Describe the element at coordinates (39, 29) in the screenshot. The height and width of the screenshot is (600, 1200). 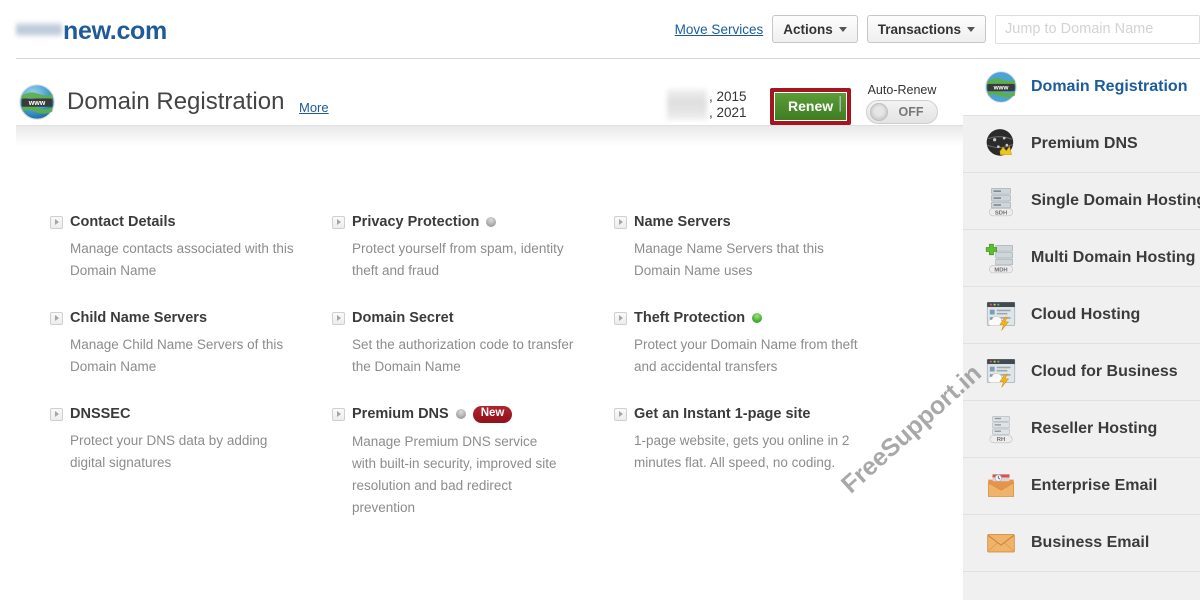
I see `redacted-brand-prefix` at that location.